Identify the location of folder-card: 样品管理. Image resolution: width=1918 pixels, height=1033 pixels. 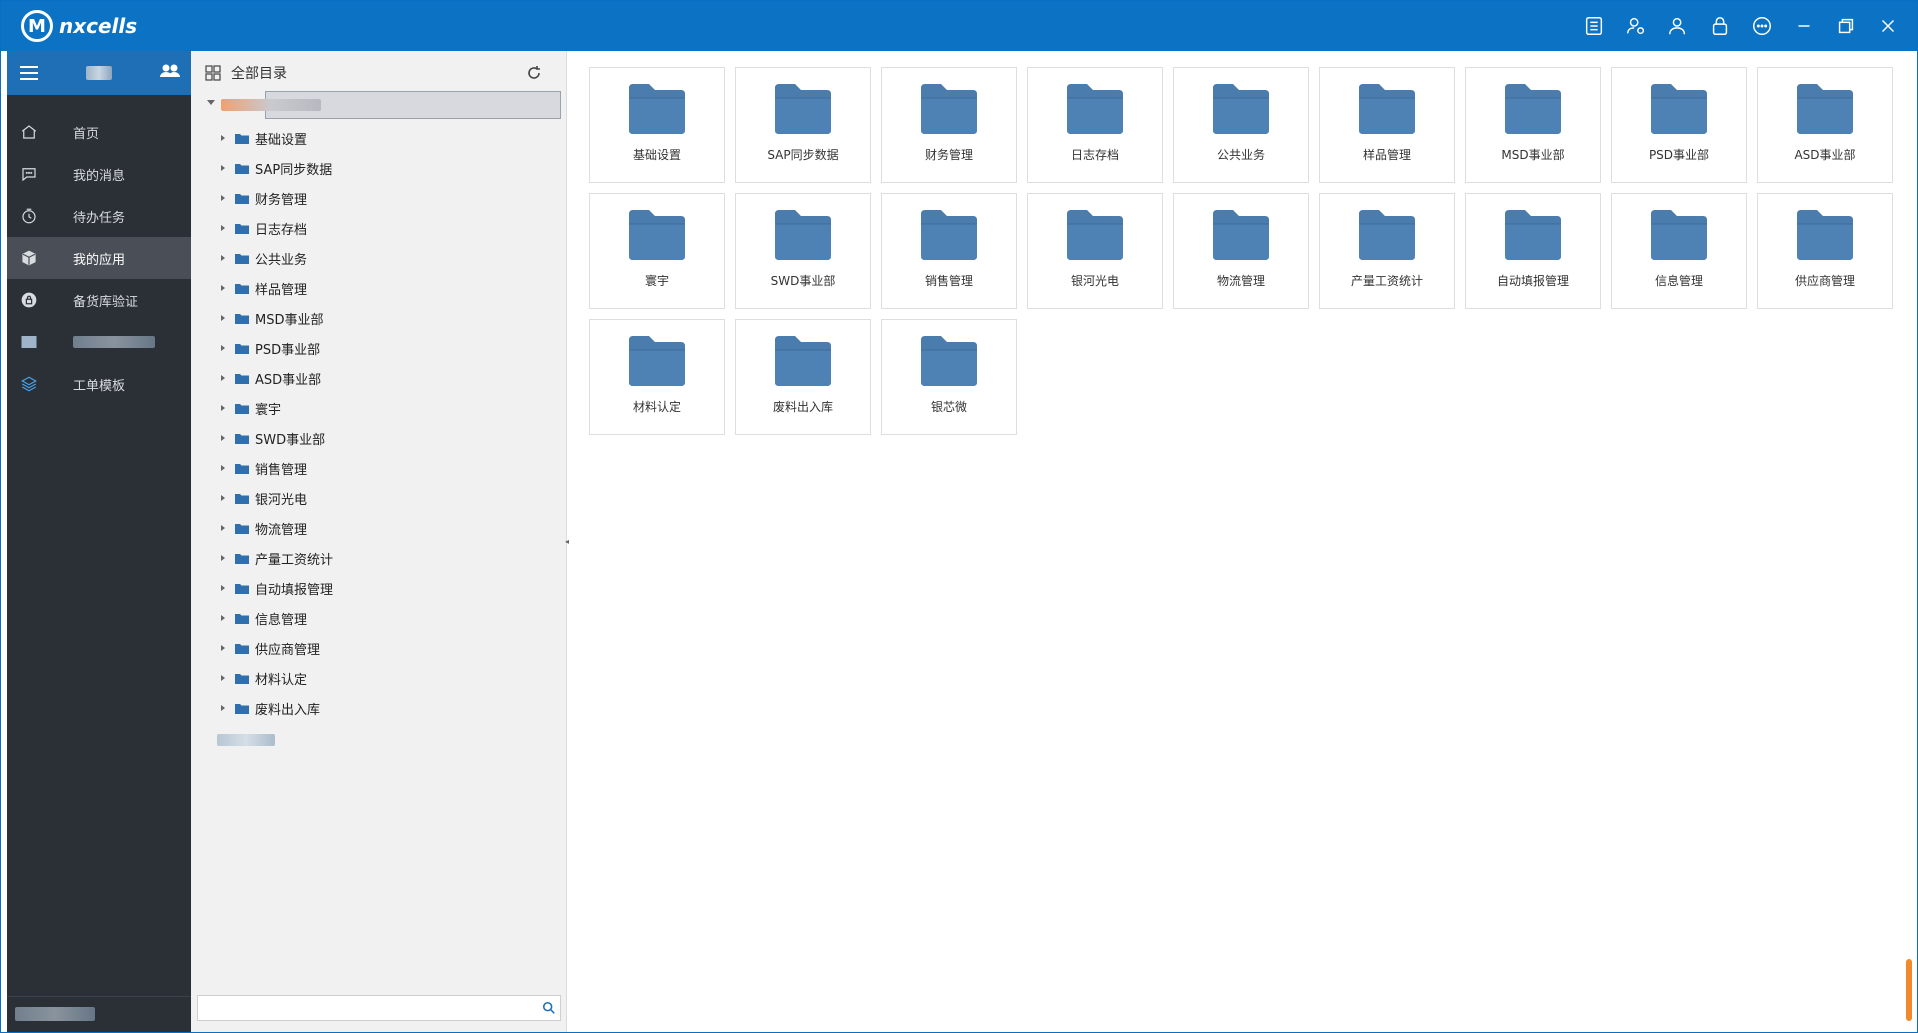
(1387, 125).